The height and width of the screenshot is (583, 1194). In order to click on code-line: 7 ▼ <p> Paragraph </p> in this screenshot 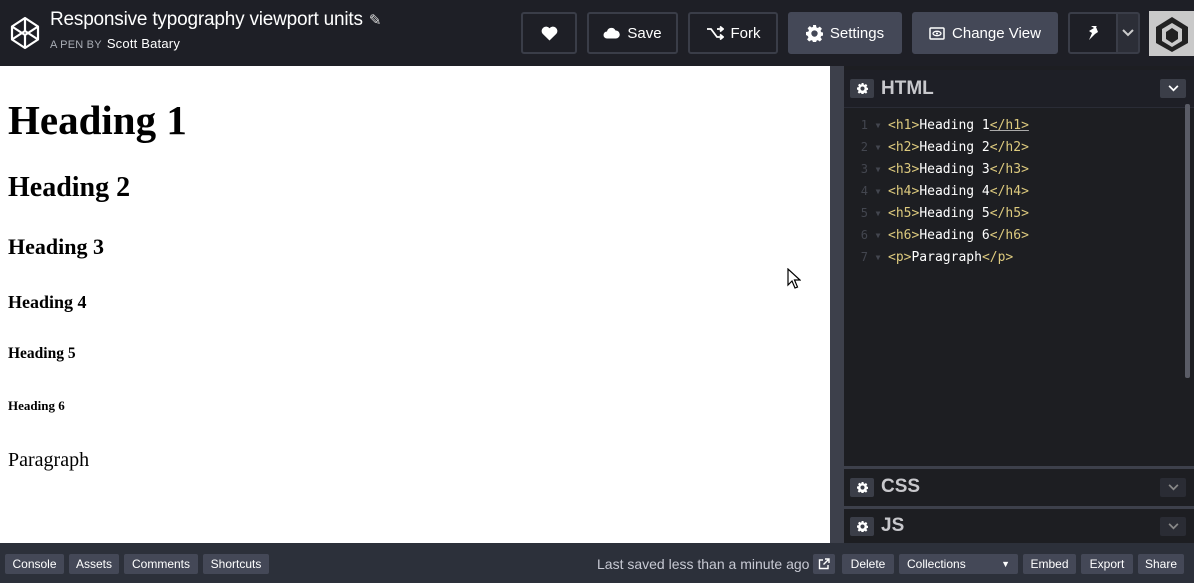, I will do `click(928, 257)`.